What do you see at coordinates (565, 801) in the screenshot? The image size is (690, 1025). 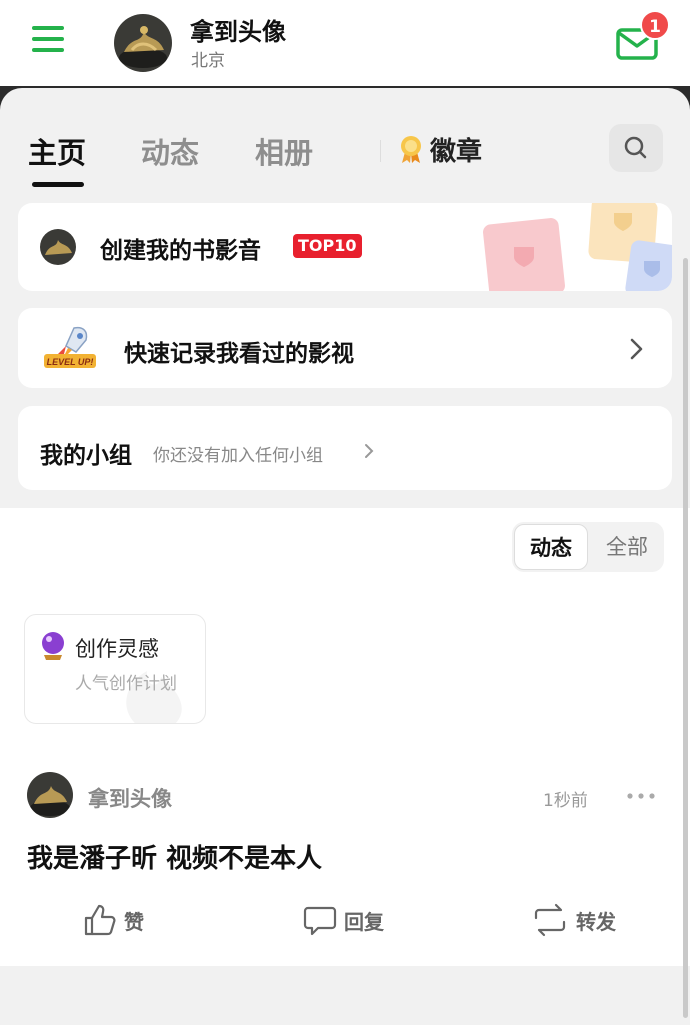 I see `post-timestamp: 1秒前` at bounding box center [565, 801].